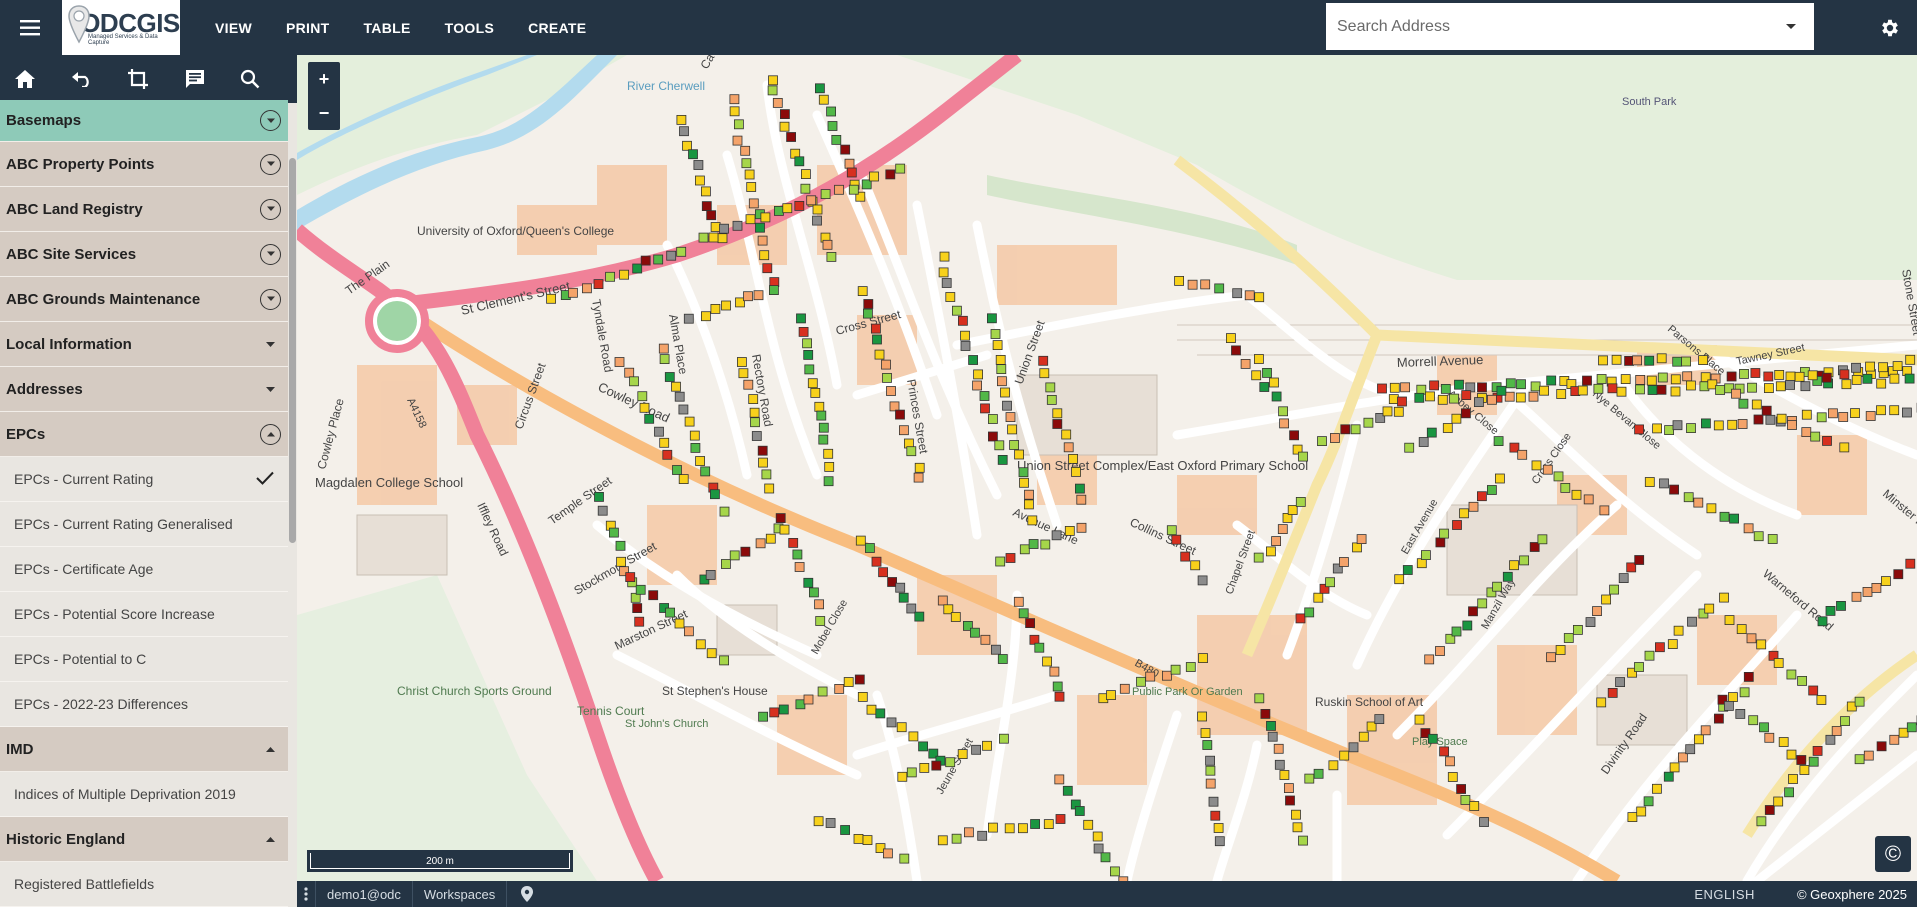 Image resolution: width=1917 pixels, height=907 pixels. I want to click on chevron-down-icon, so click(270, 120).